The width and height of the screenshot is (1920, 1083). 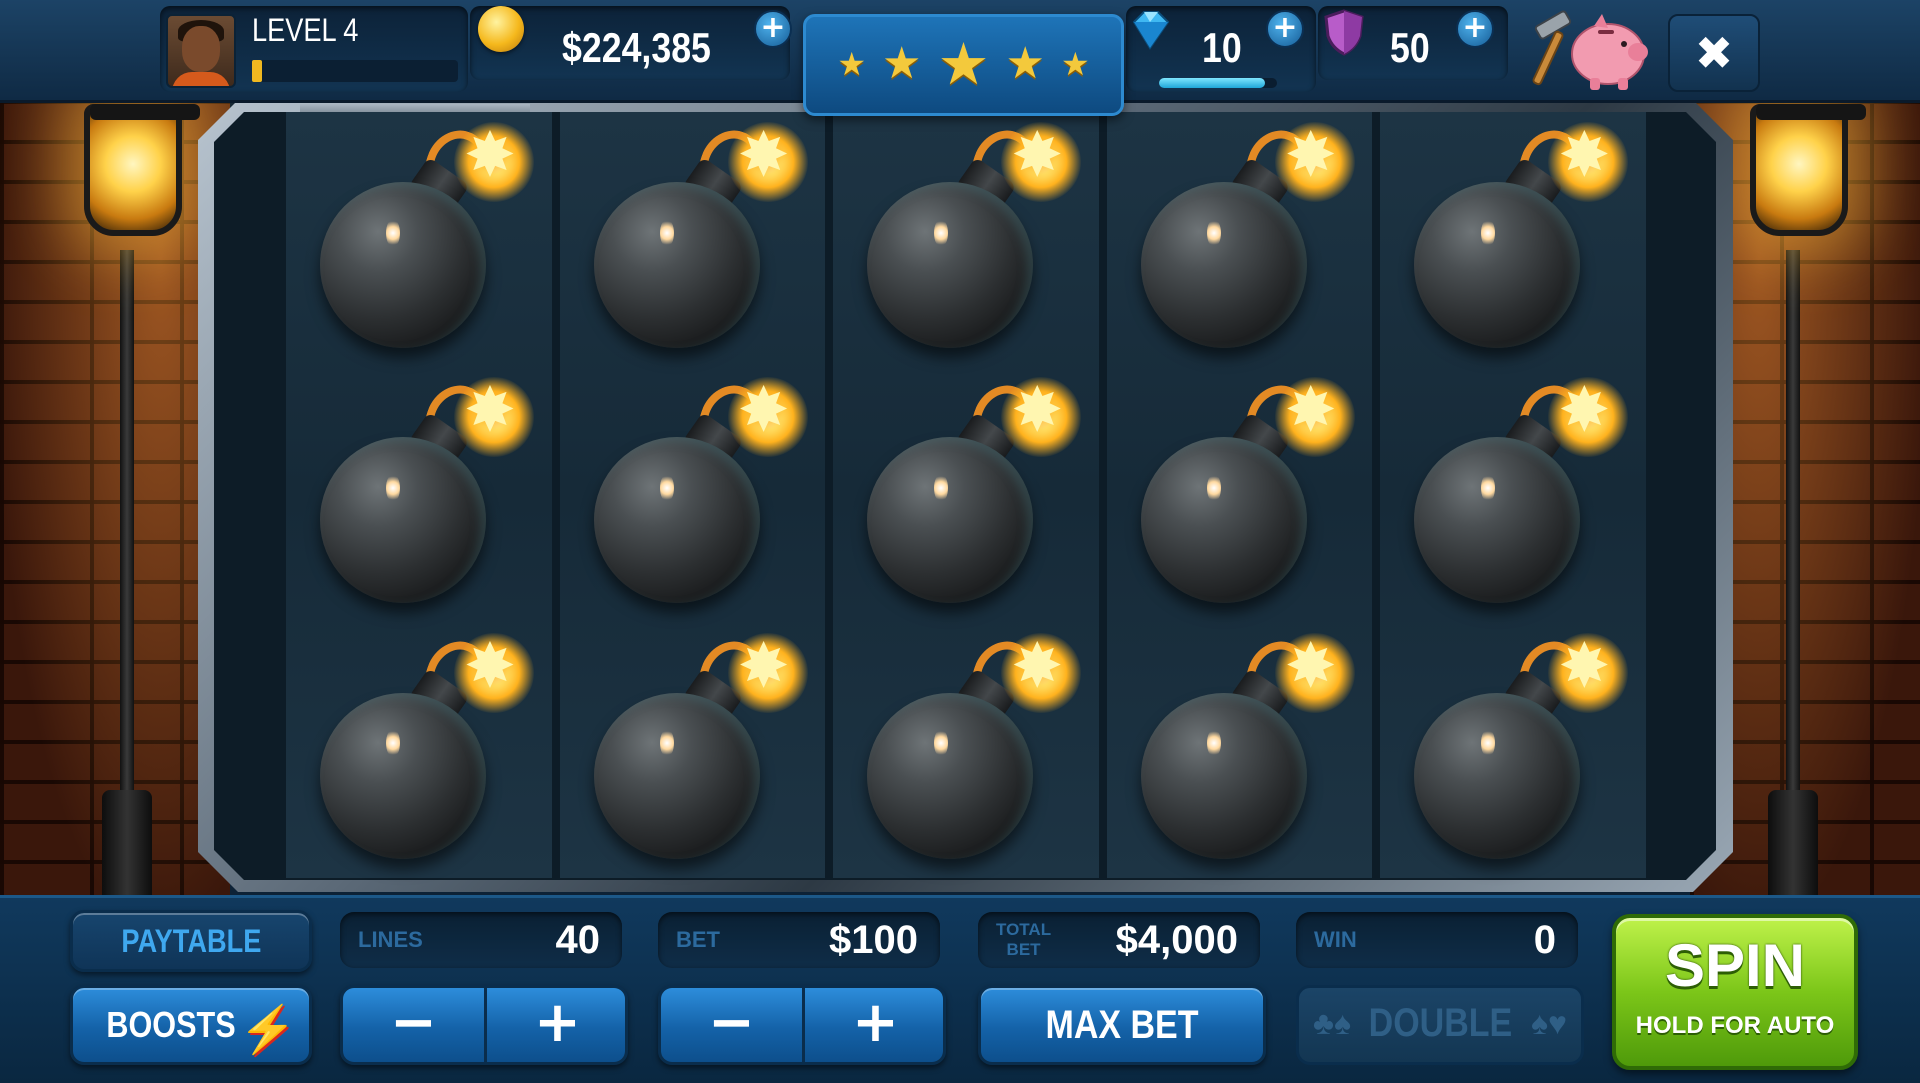 I want to click on street-lamp-right, so click(x=1802, y=500).